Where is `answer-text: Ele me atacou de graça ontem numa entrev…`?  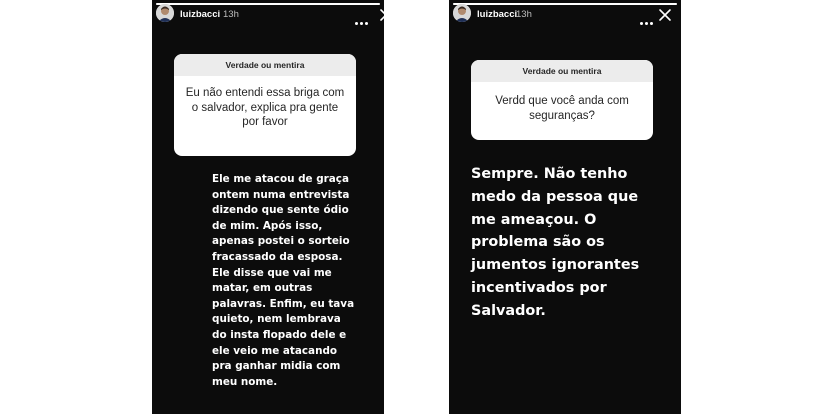 answer-text: Ele me atacou de graça ontem numa entrev… is located at coordinates (292, 281).